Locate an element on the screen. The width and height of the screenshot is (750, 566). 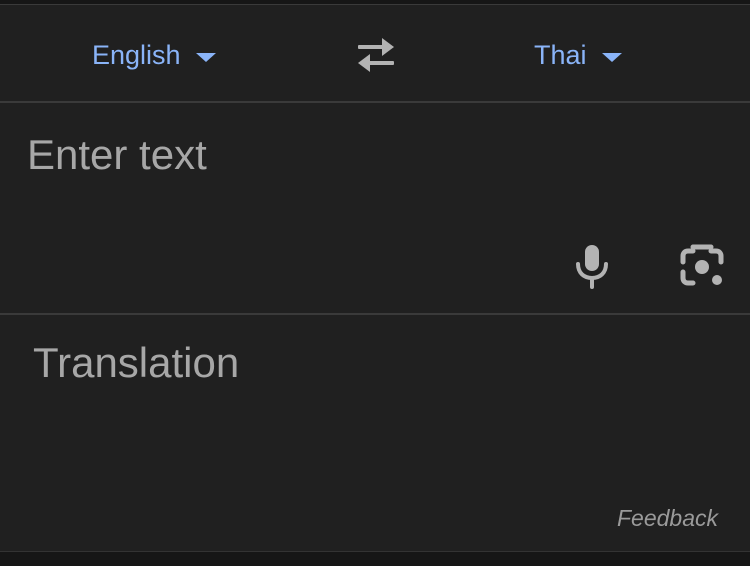
swap-arrows-icon is located at coordinates (376, 55).